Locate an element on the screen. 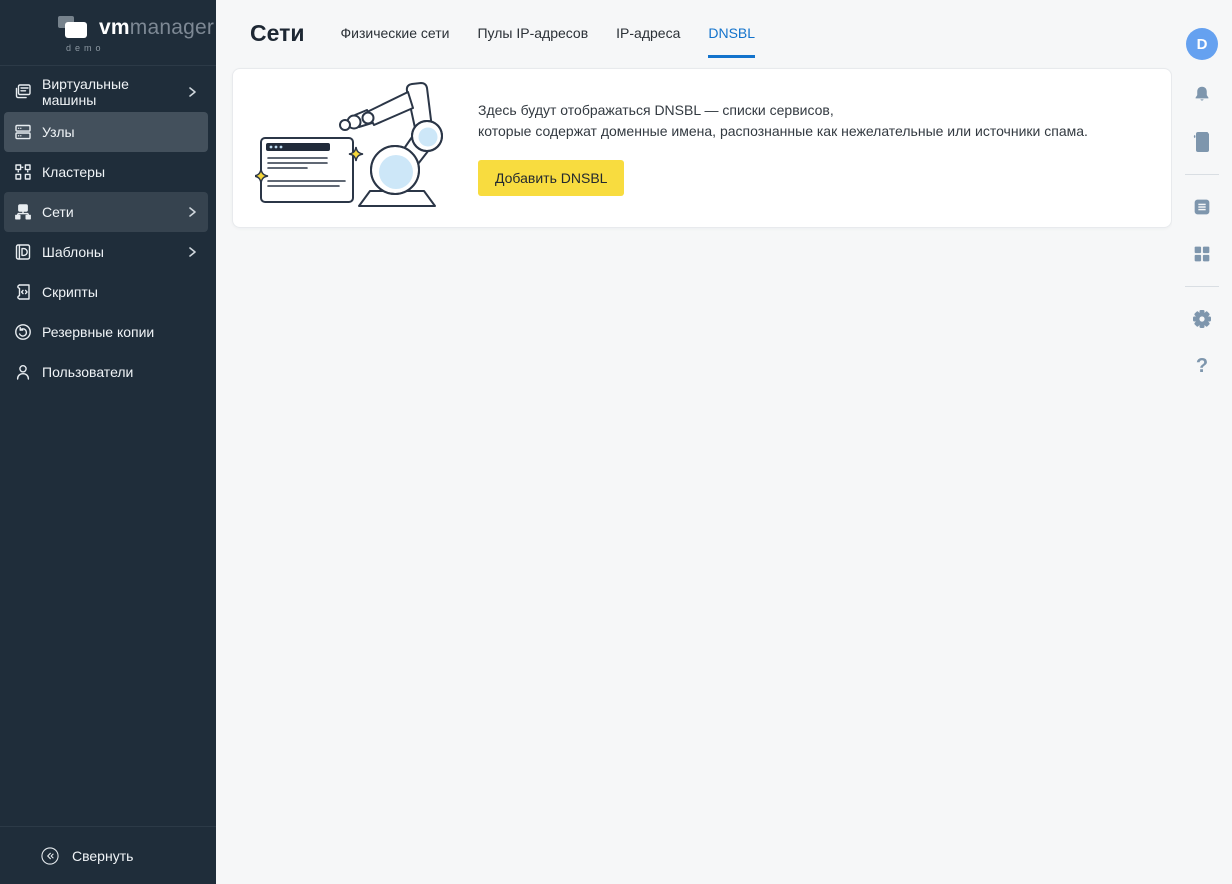  robot-arm-illustration is located at coordinates (351, 148).